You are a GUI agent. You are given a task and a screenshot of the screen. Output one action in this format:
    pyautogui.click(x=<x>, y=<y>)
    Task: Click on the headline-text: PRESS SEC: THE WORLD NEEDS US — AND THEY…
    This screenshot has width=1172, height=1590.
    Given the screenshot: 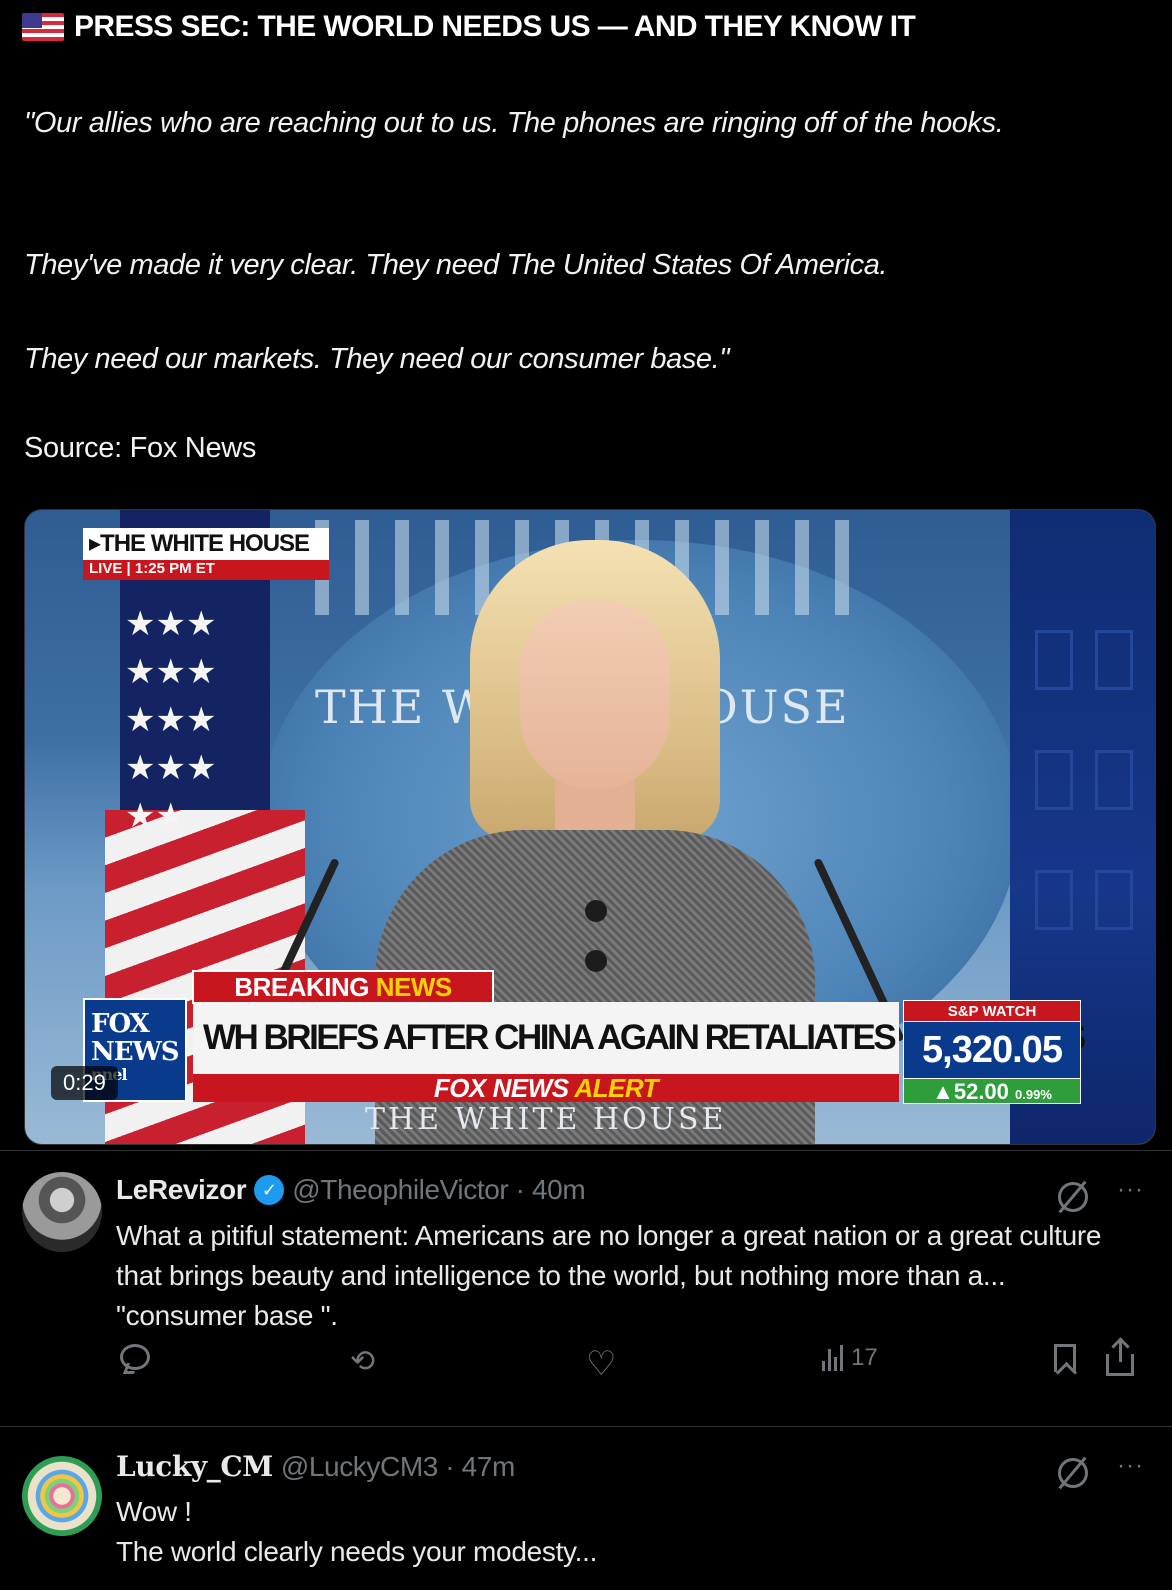 What is the action you would take?
    pyautogui.click(x=495, y=26)
    